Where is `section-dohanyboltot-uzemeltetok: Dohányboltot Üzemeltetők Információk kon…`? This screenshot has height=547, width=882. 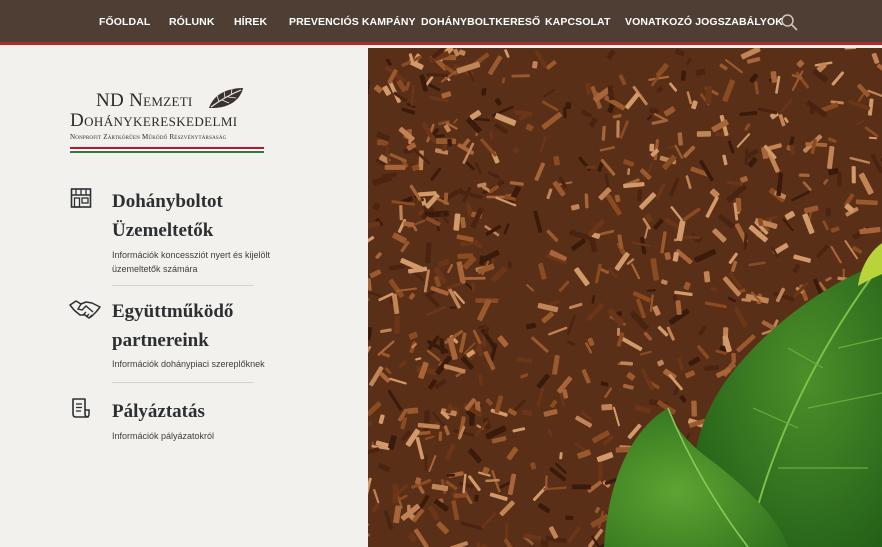 section-dohanyboltot-uzemeltetok: Dohányboltot Üzemeltetők Információk kon… is located at coordinates (180, 242).